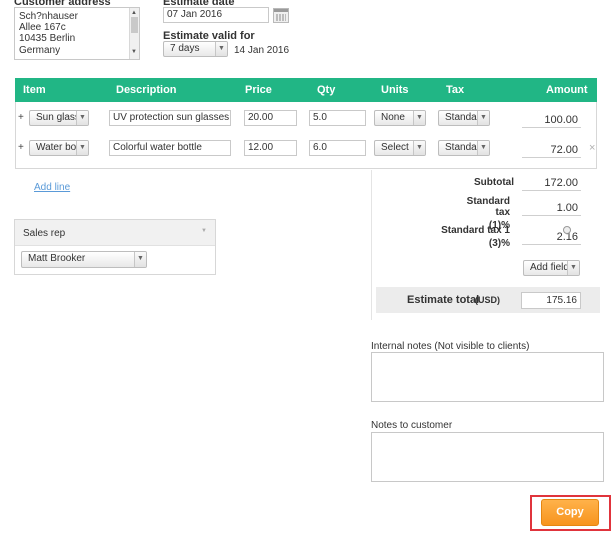  Describe the element at coordinates (57, 258) in the screenshot. I see `sales-rep-value: Matt Brooker` at that location.